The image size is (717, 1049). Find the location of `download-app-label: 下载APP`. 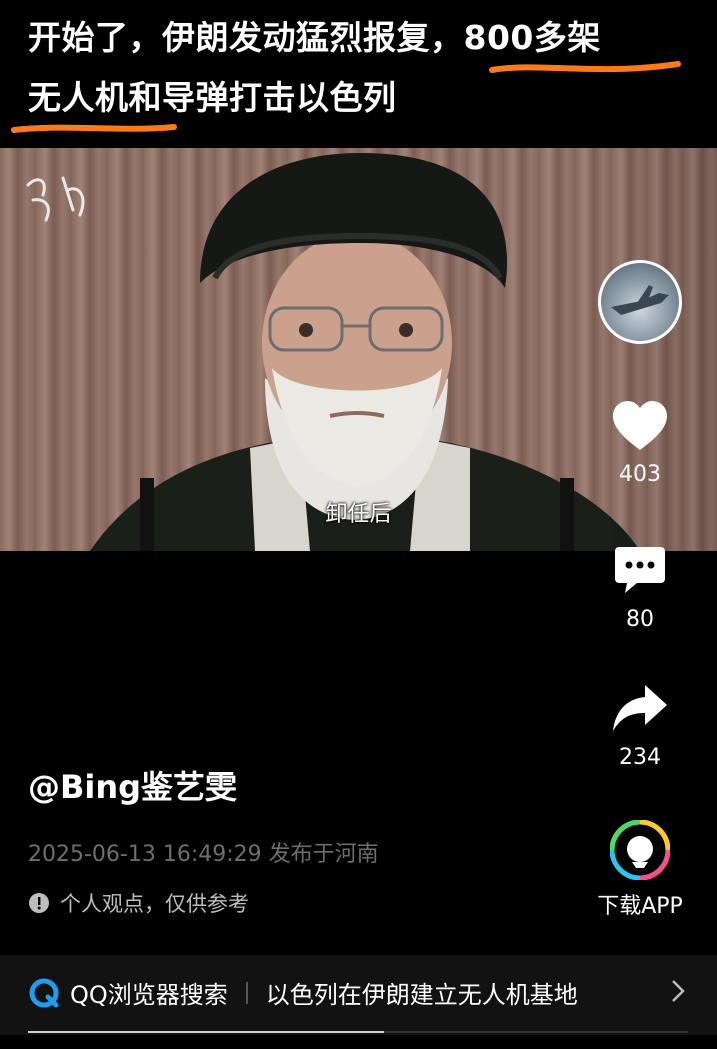

download-app-label: 下载APP is located at coordinates (640, 906).